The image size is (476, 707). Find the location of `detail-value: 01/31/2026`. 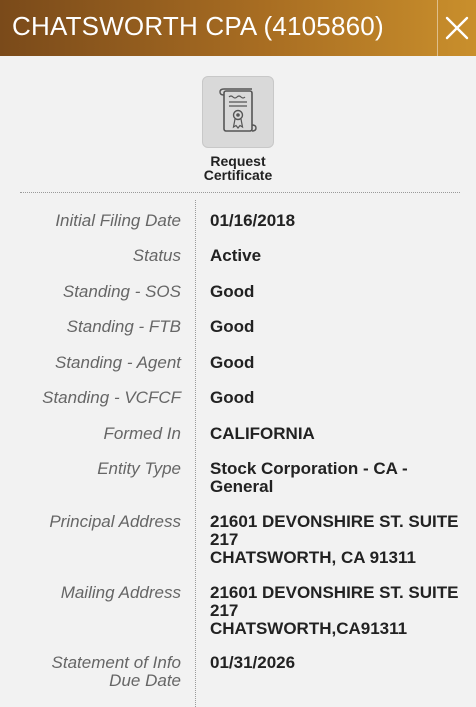

detail-value: 01/31/2026 is located at coordinates (253, 662).